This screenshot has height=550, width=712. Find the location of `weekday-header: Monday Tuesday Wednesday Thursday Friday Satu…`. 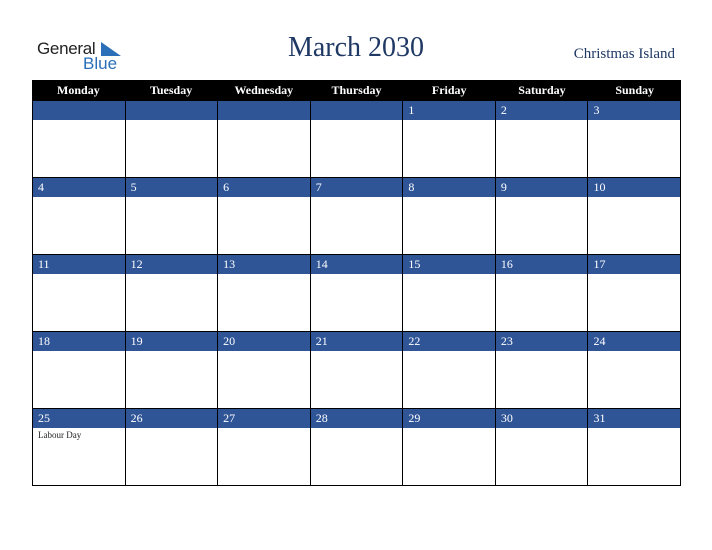

weekday-header: Monday Tuesday Wednesday Thursday Friday Satu… is located at coordinates (356, 90).